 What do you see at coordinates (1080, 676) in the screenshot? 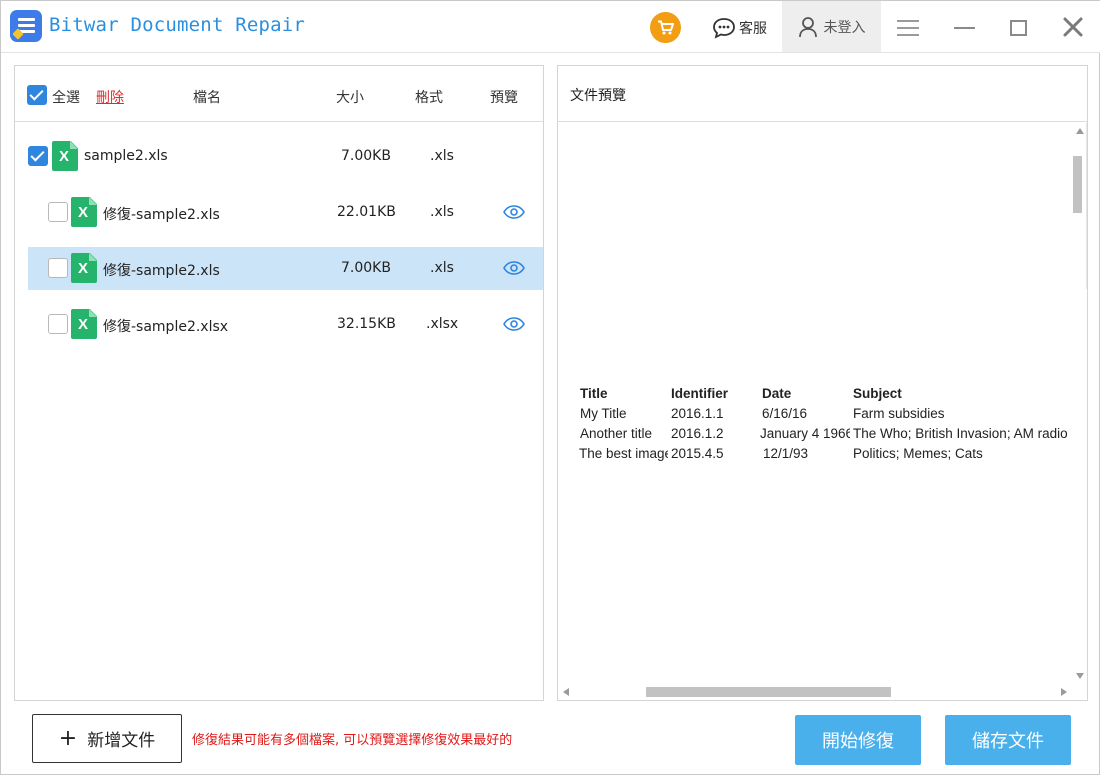
I see `scroll-down-arrow-icon` at bounding box center [1080, 676].